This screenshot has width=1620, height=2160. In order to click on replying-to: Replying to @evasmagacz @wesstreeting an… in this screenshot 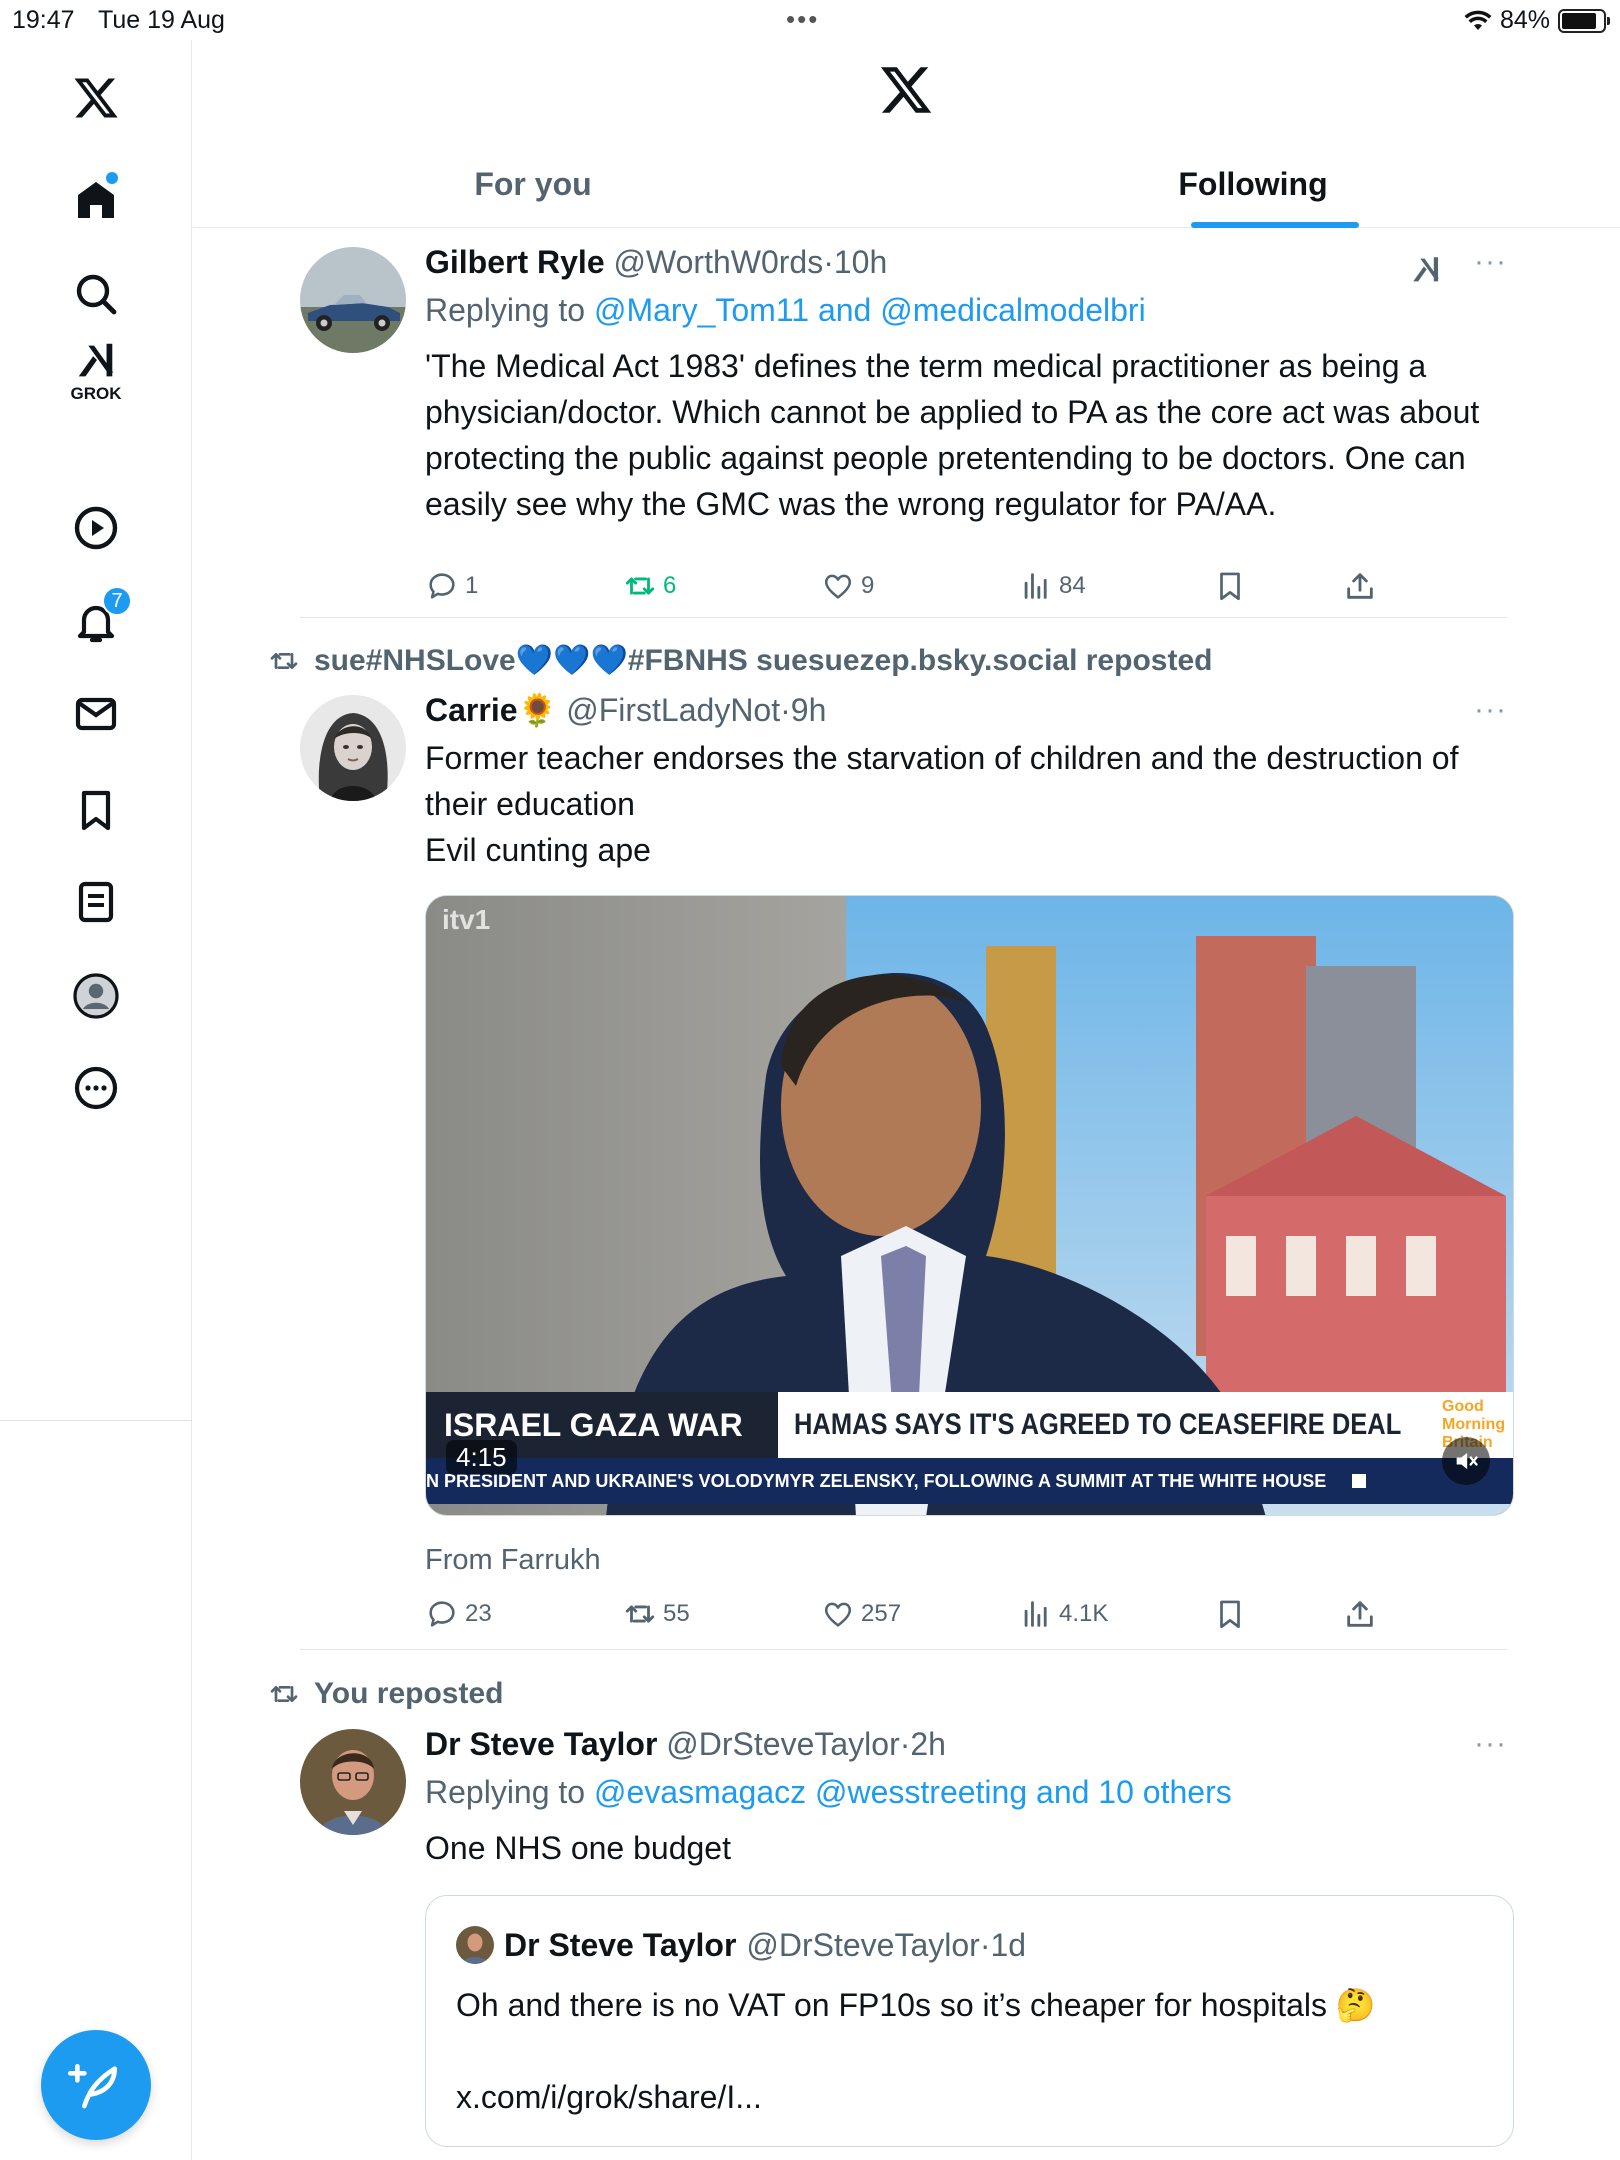, I will do `click(966, 1792)`.